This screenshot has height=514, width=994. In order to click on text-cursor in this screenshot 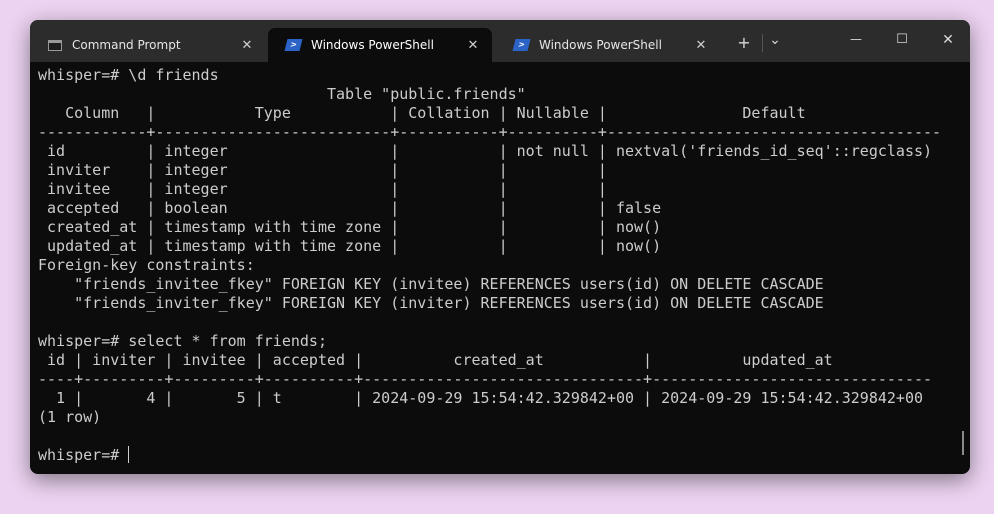, I will do `click(129, 454)`.